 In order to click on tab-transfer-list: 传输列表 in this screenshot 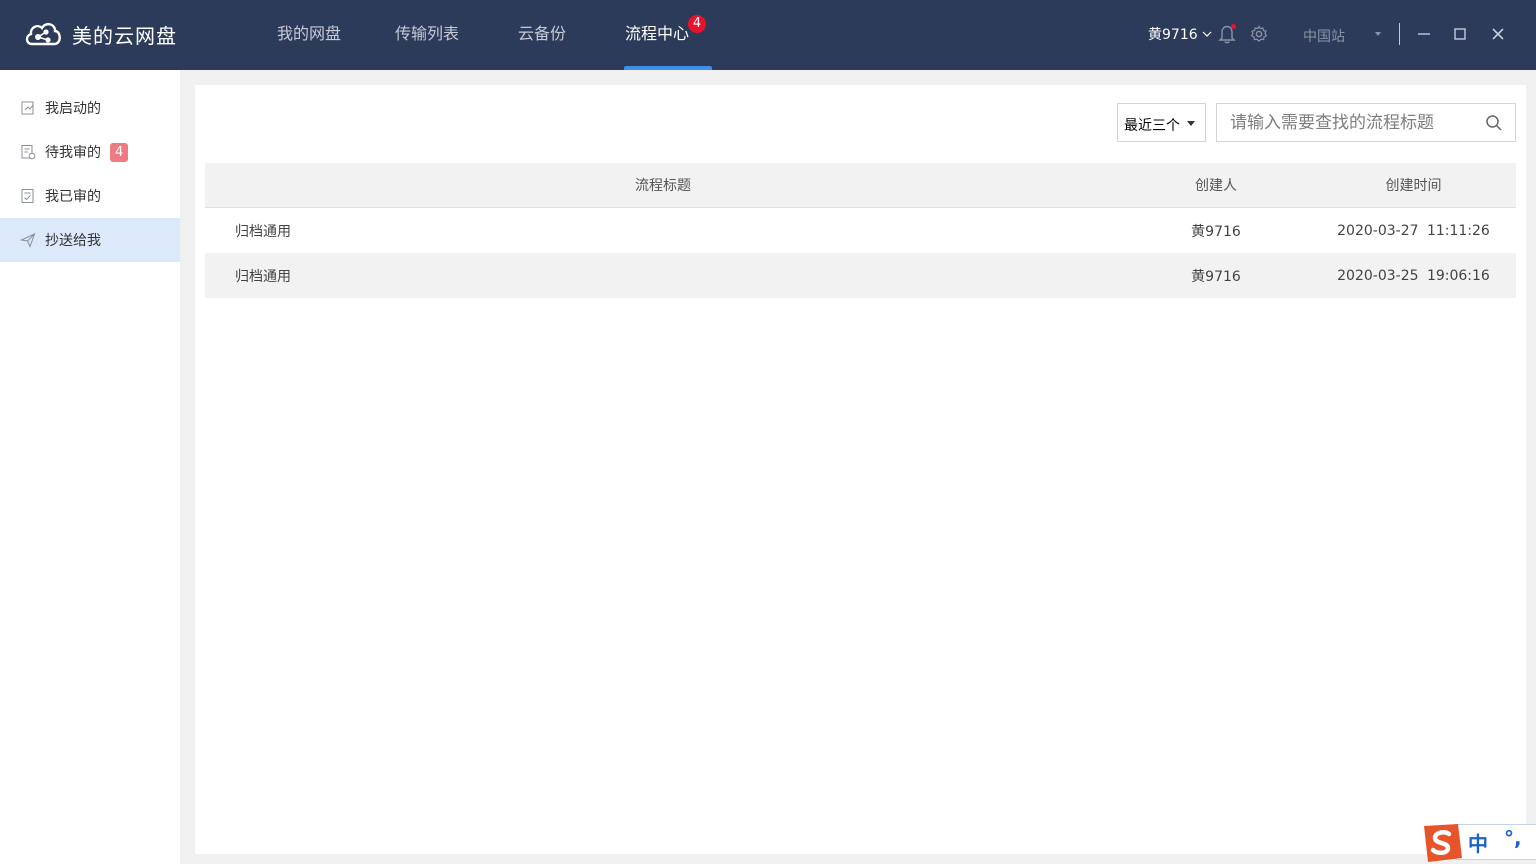, I will do `click(427, 35)`.